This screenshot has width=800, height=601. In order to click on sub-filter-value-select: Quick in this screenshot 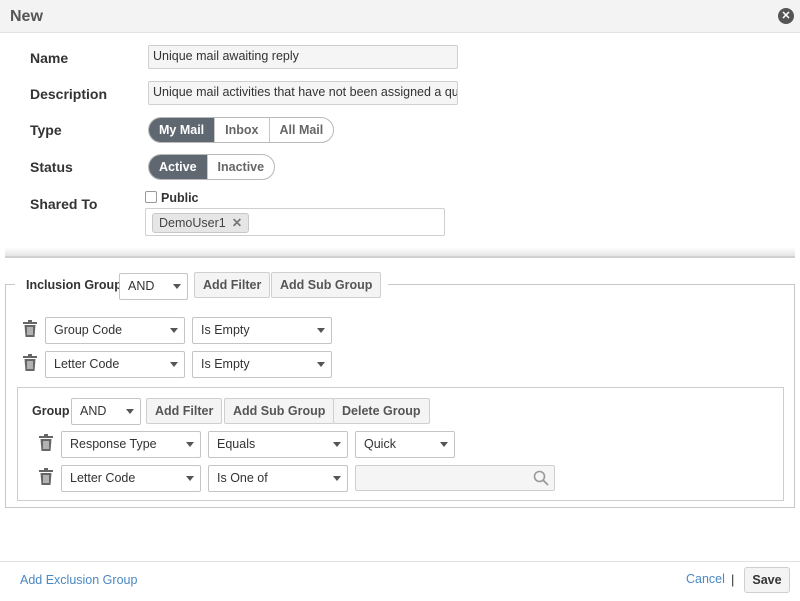, I will do `click(405, 444)`.